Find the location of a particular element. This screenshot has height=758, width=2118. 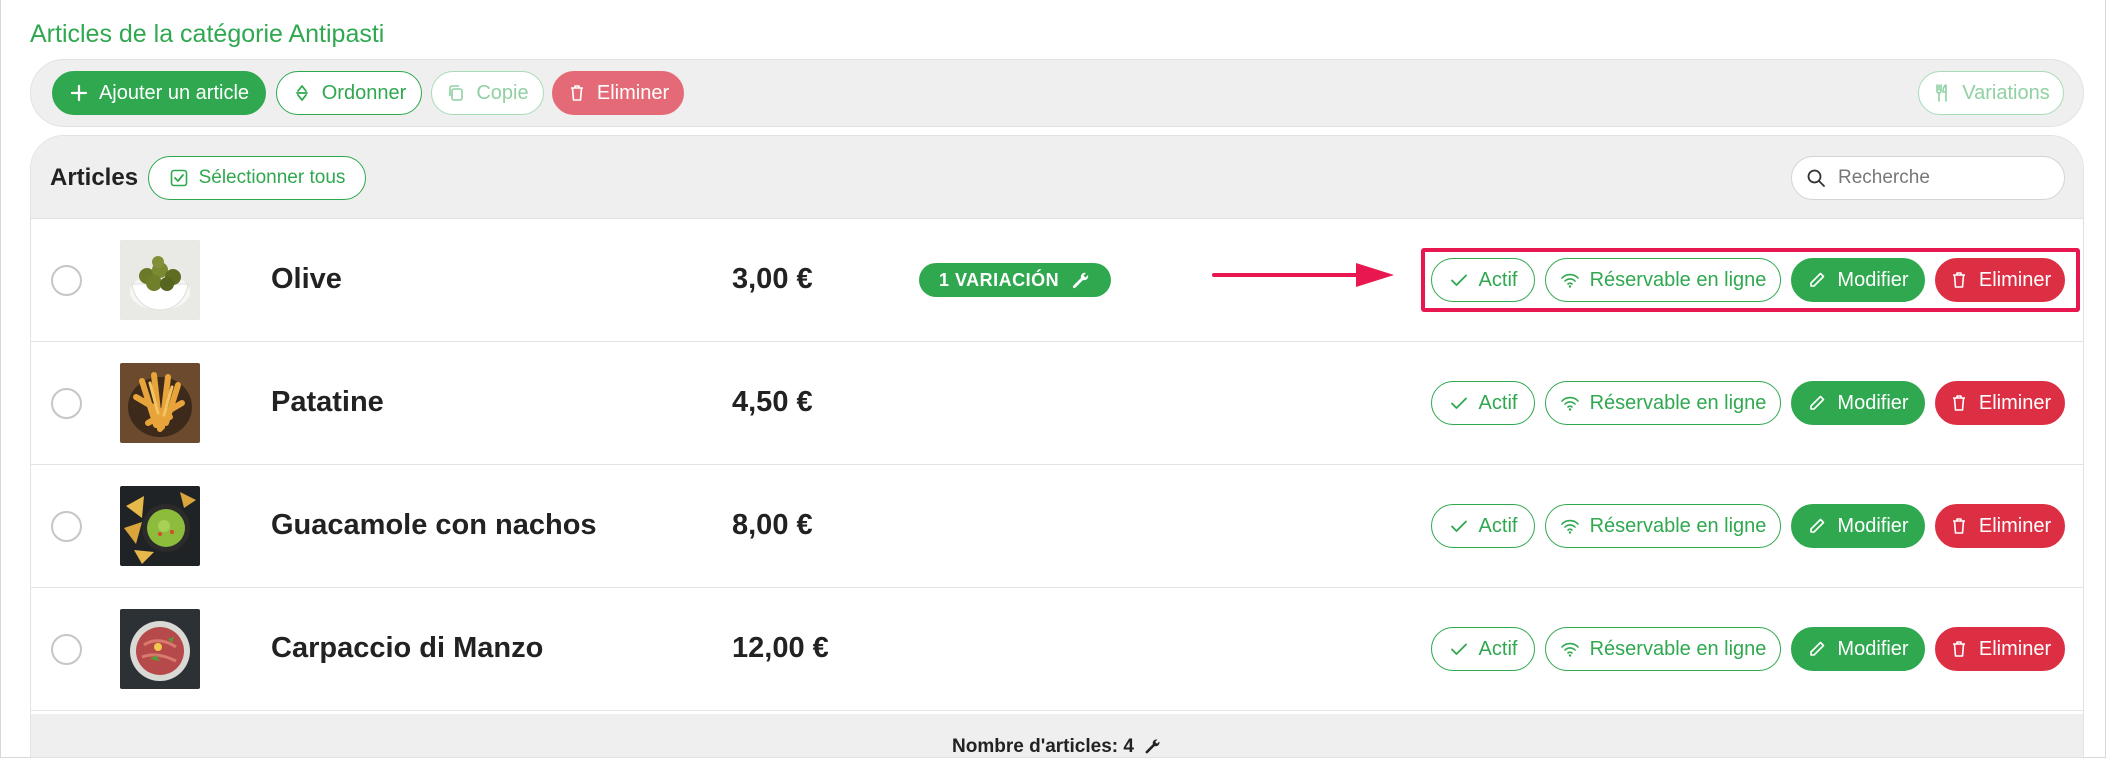

articles-count-label: Nombre d'articles: 4 is located at coordinates (1043, 746).